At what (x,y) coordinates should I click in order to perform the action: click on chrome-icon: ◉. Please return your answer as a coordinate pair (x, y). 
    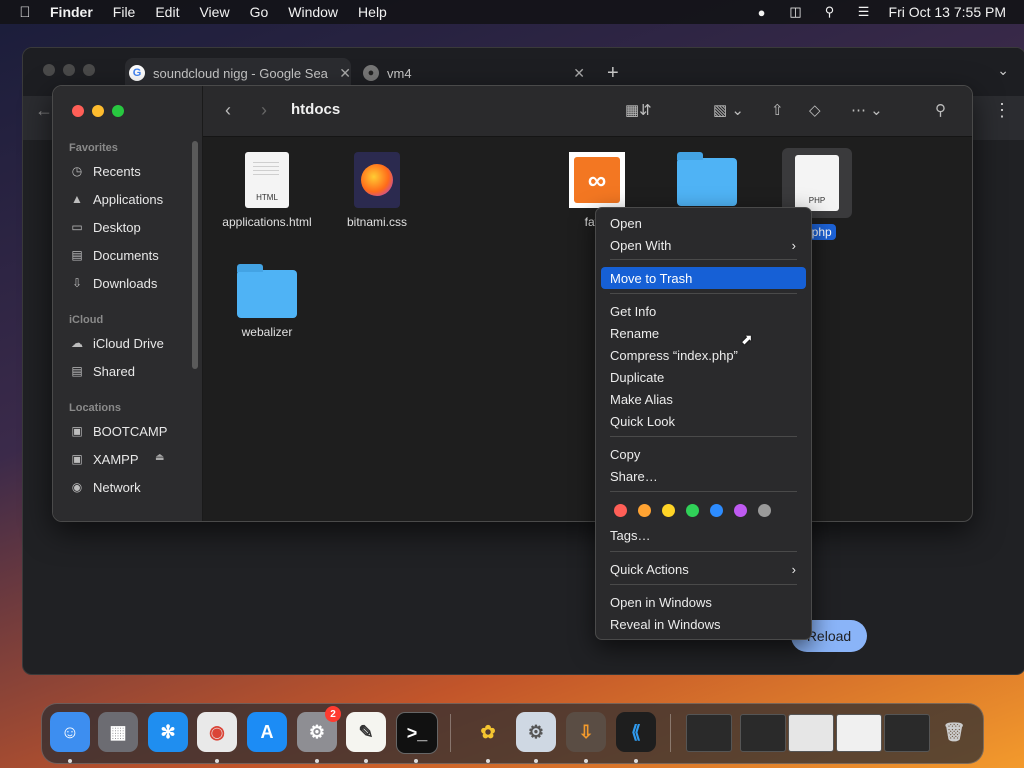
    Looking at the image, I should click on (217, 732).